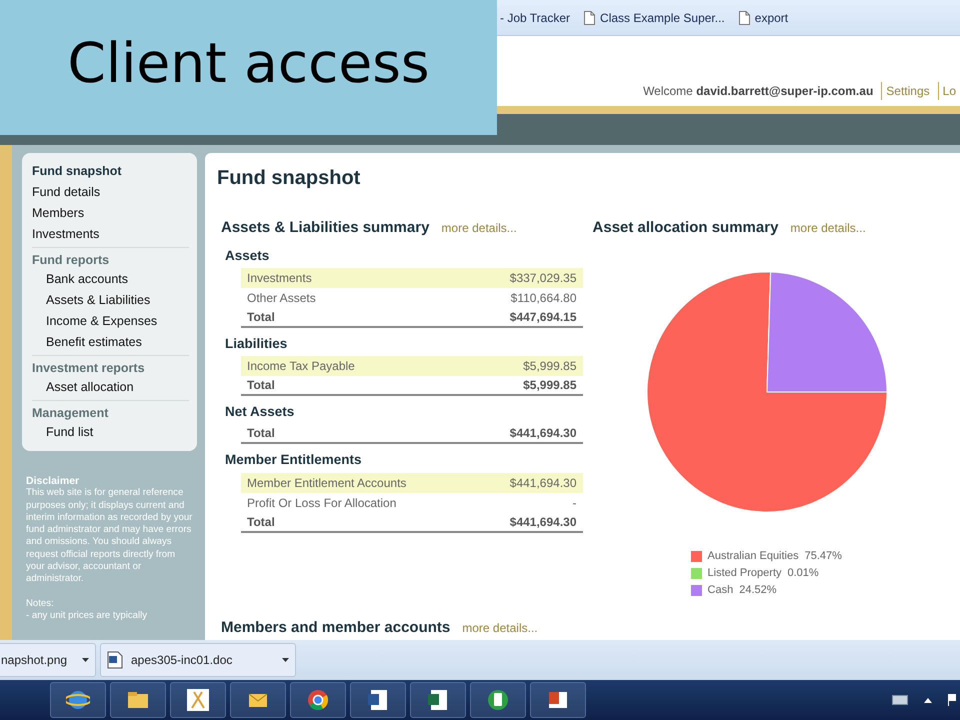 This screenshot has height=720, width=960. I want to click on row-label: Investments, so click(279, 278).